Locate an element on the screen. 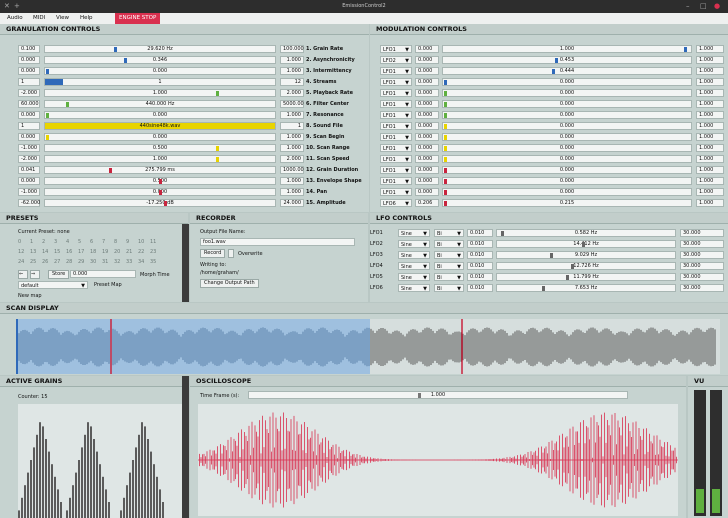  maximize-icon: □ is located at coordinates (704, 6).